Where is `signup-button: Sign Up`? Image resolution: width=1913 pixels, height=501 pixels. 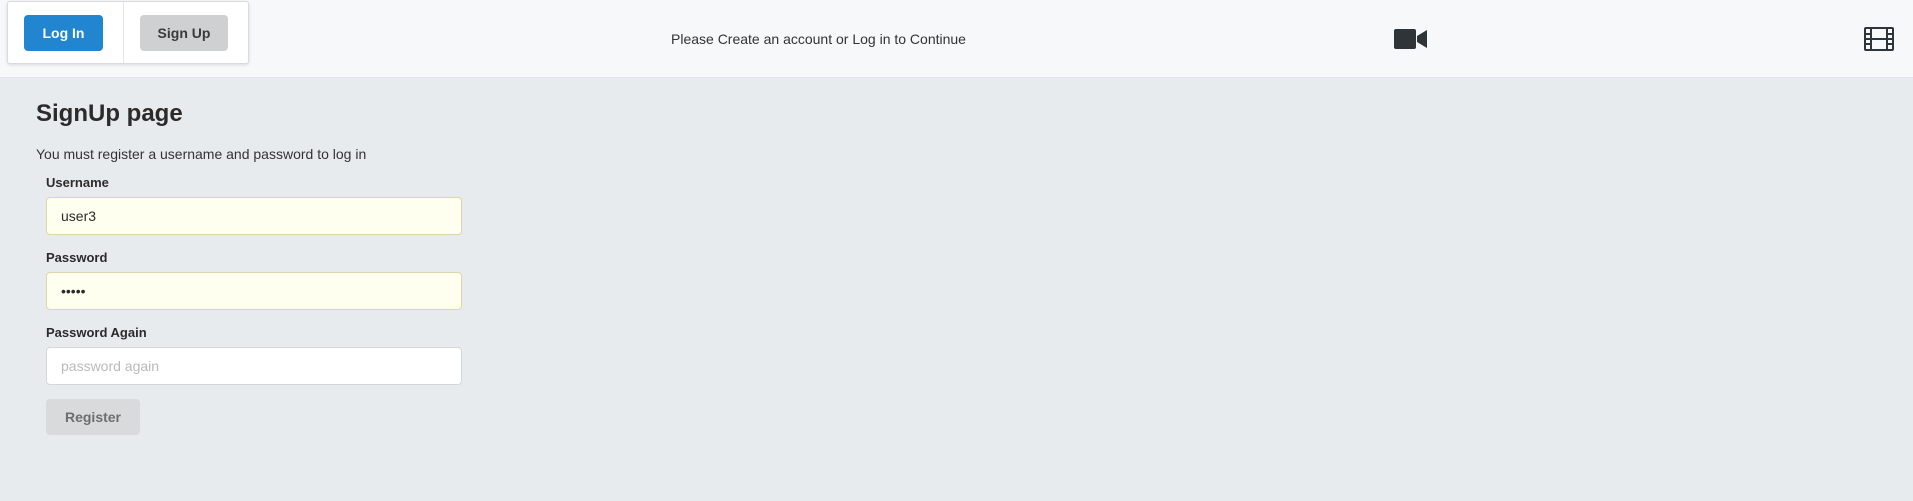
signup-button: Sign Up is located at coordinates (184, 33).